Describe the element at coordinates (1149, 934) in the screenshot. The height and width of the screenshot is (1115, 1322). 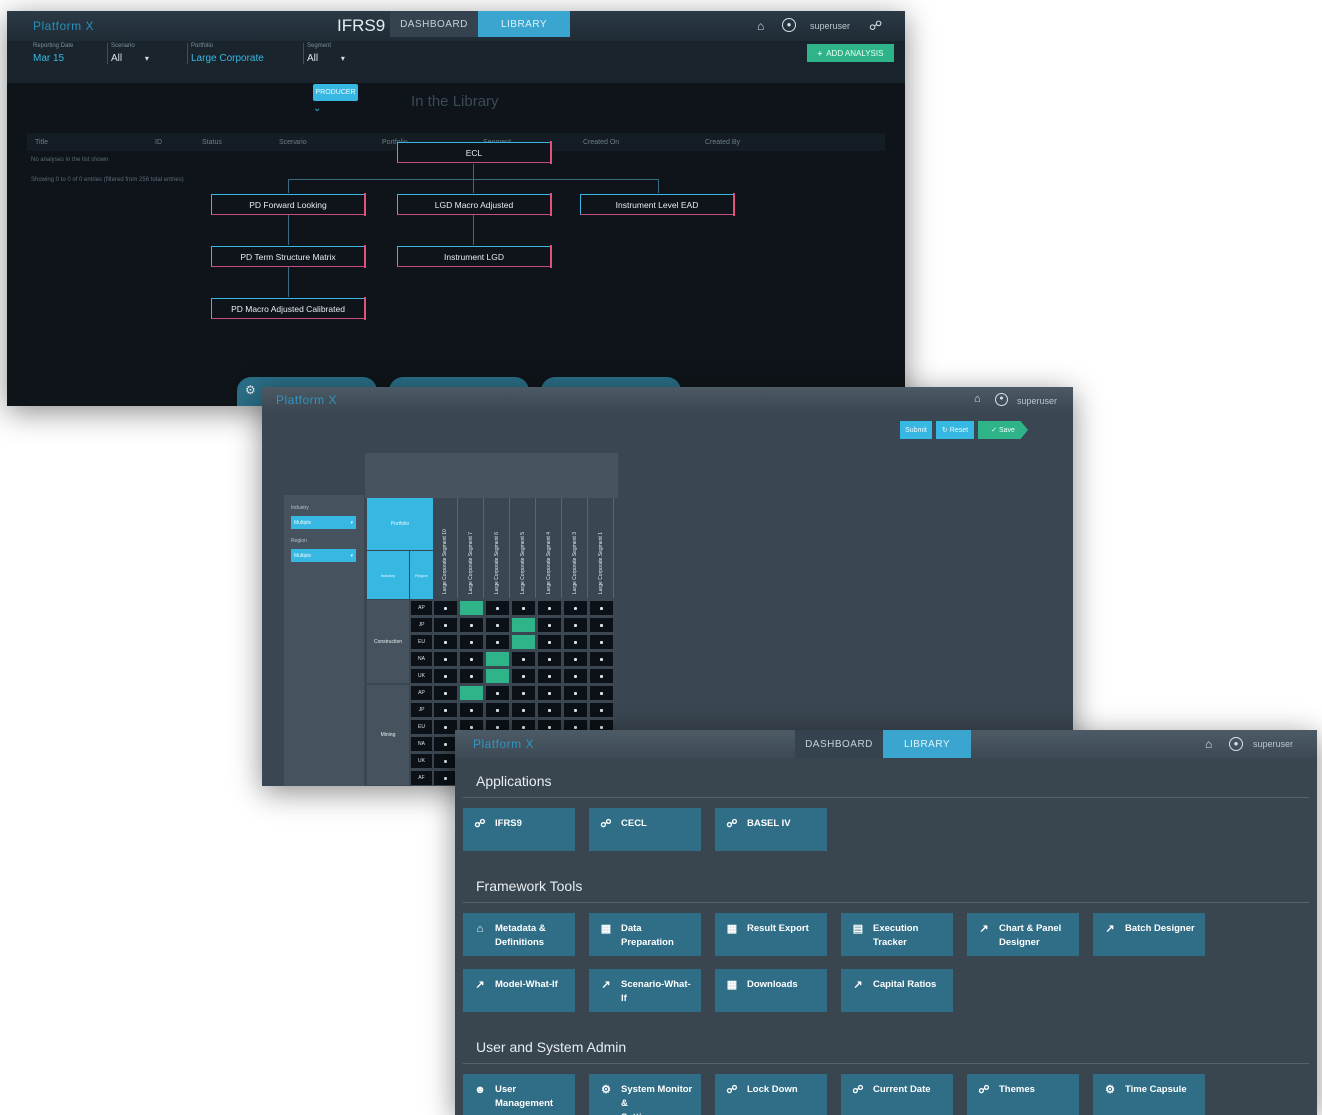
I see `tile-batch-designer: ↗ Batch Designer` at that location.